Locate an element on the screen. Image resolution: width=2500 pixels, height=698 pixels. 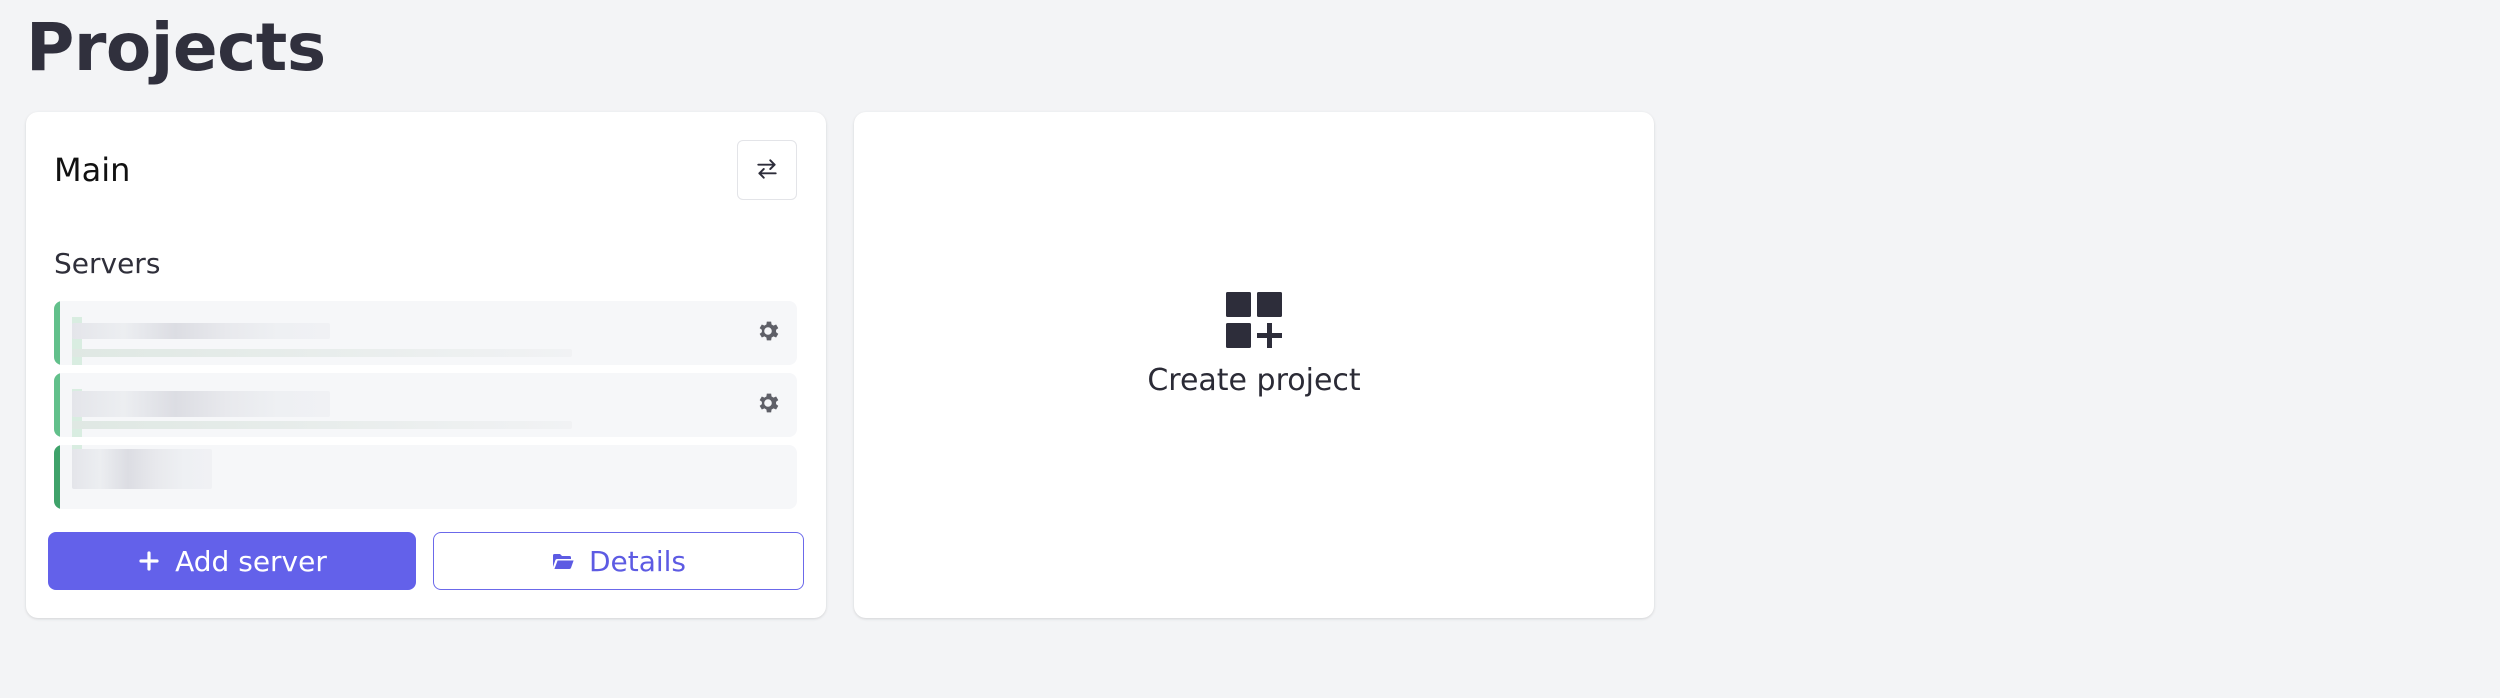
add-server-button: Add server is located at coordinates (232, 561).